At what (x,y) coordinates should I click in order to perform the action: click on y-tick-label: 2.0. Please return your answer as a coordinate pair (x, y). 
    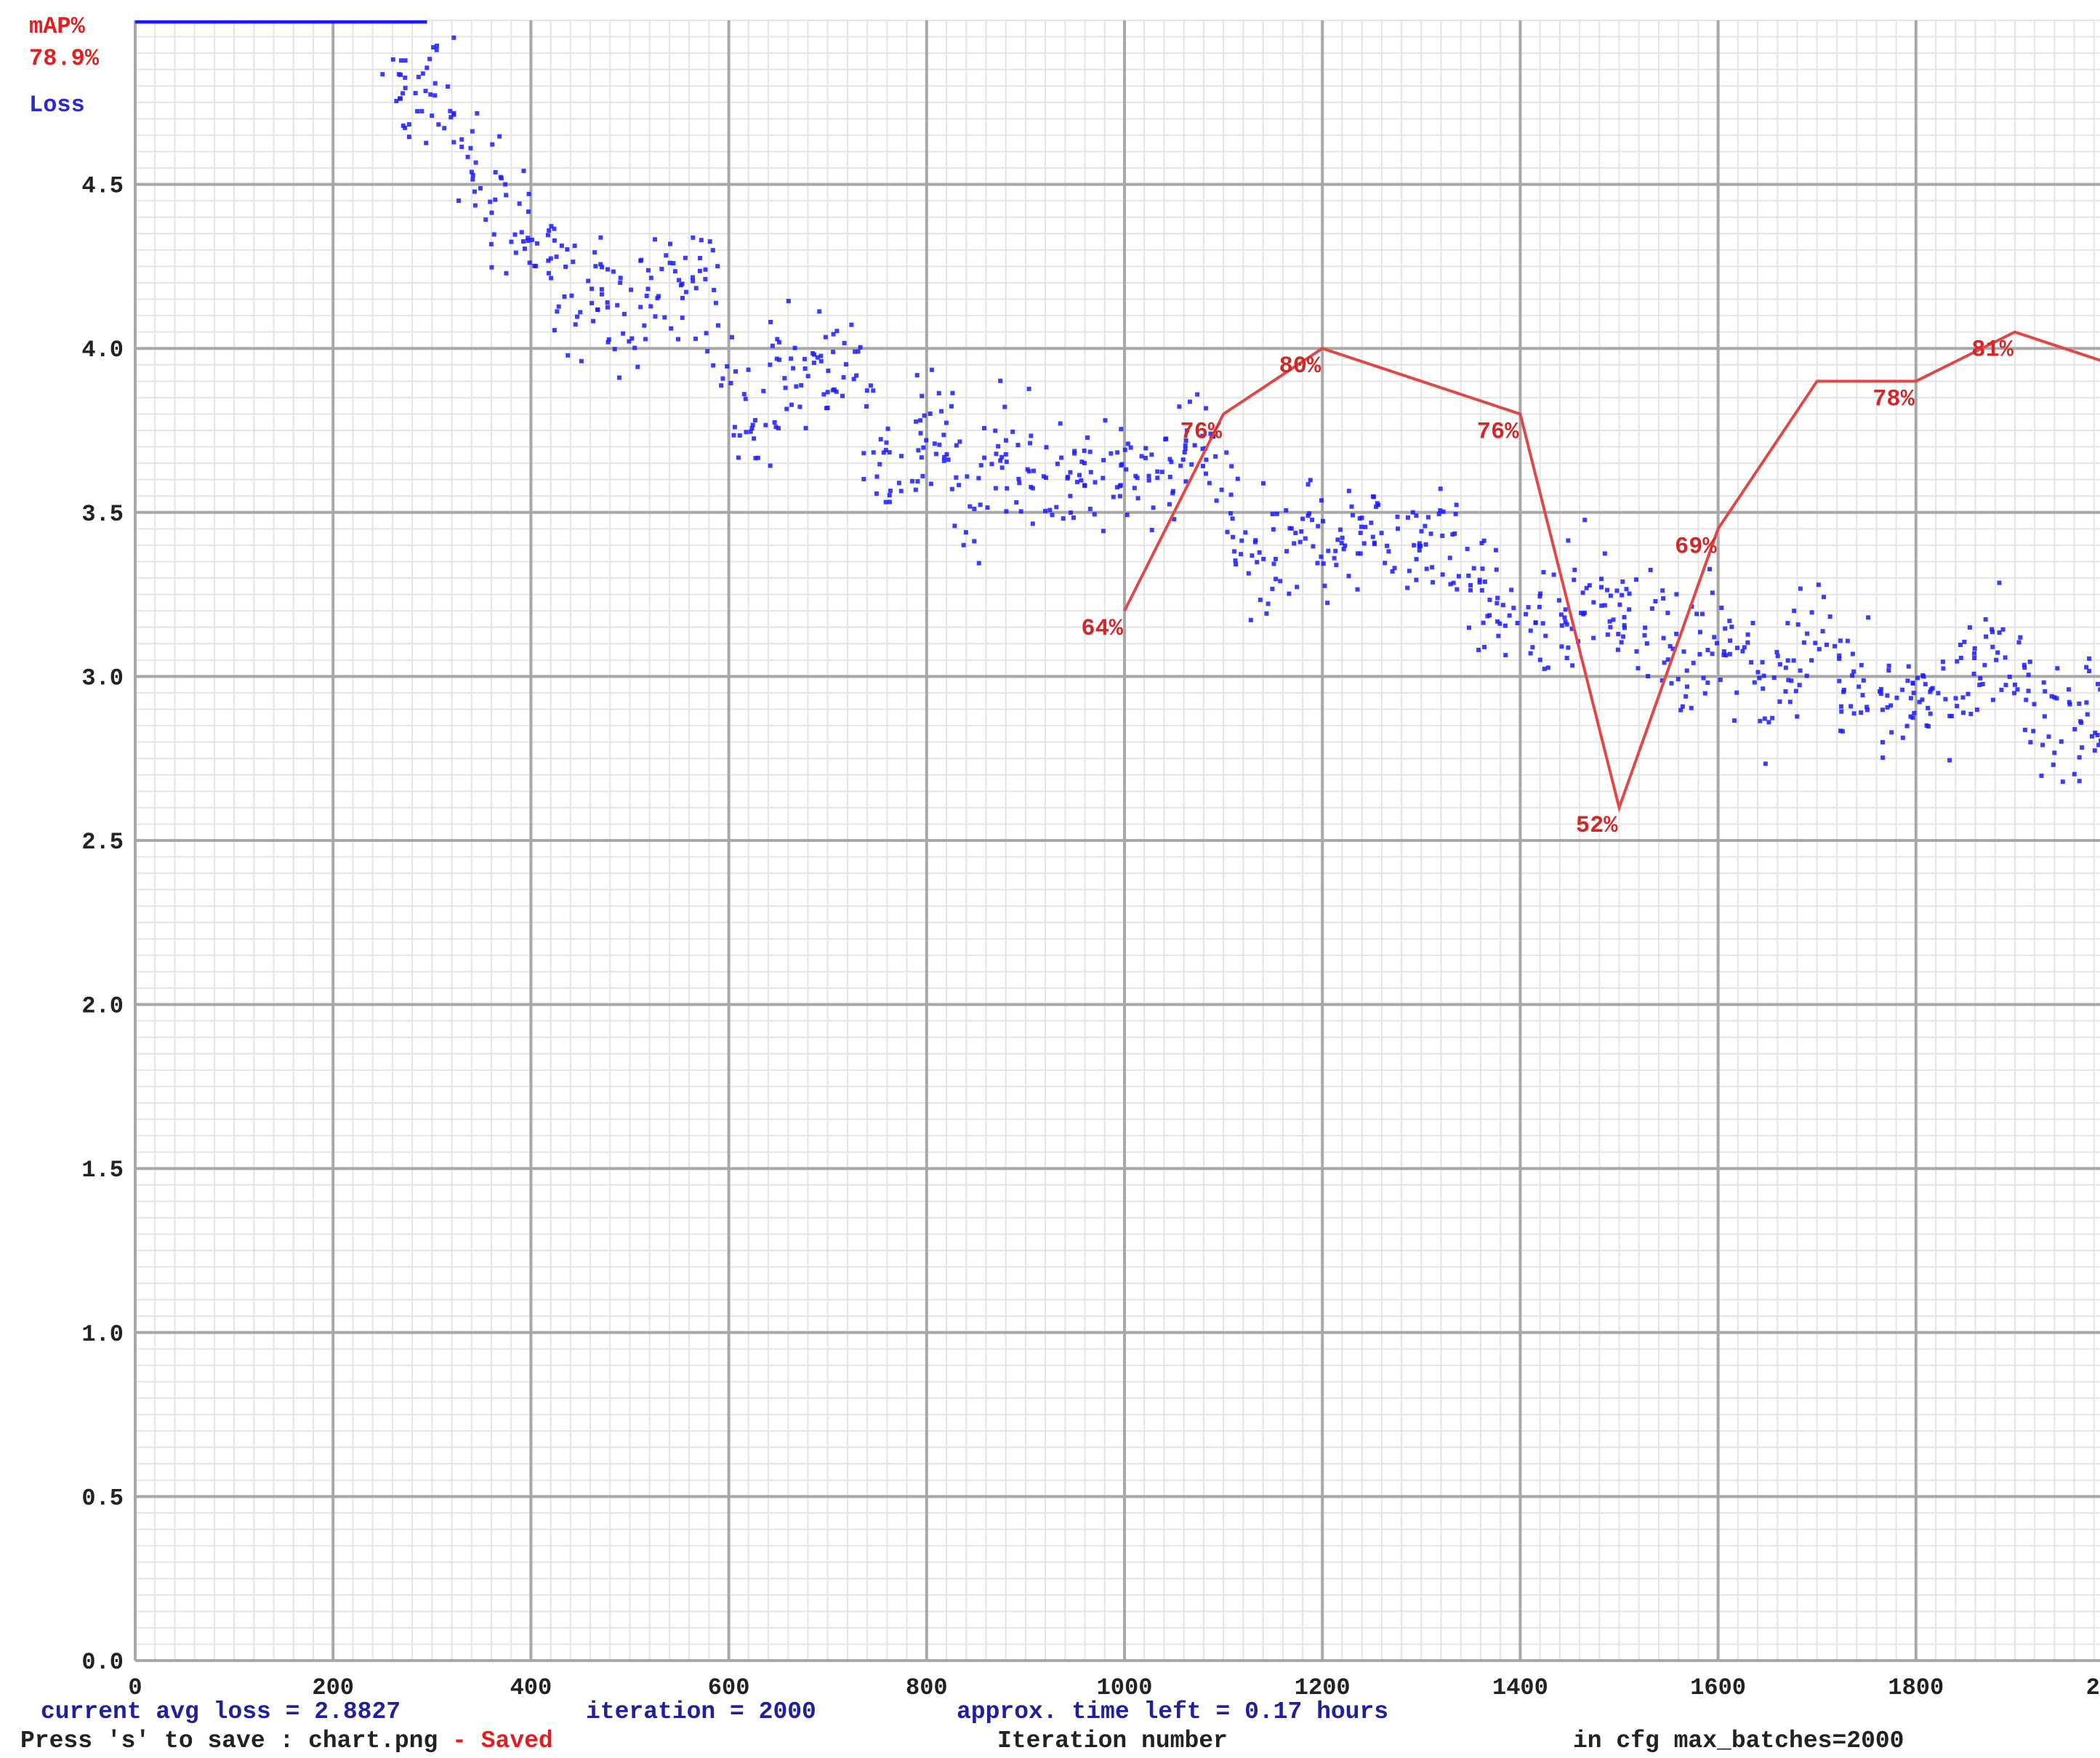
    Looking at the image, I should click on (102, 1006).